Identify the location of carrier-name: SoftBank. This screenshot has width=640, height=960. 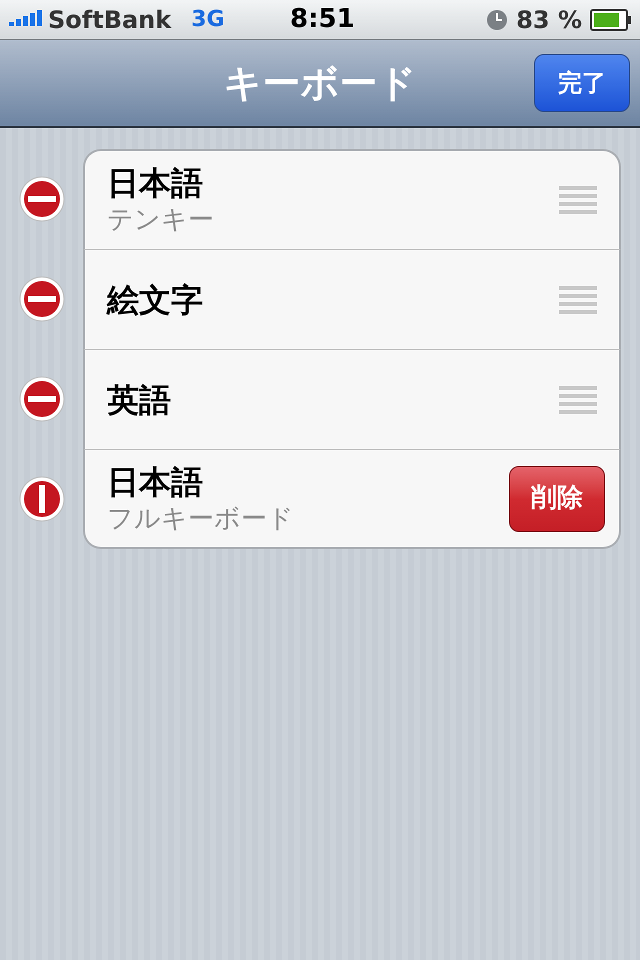
(110, 20).